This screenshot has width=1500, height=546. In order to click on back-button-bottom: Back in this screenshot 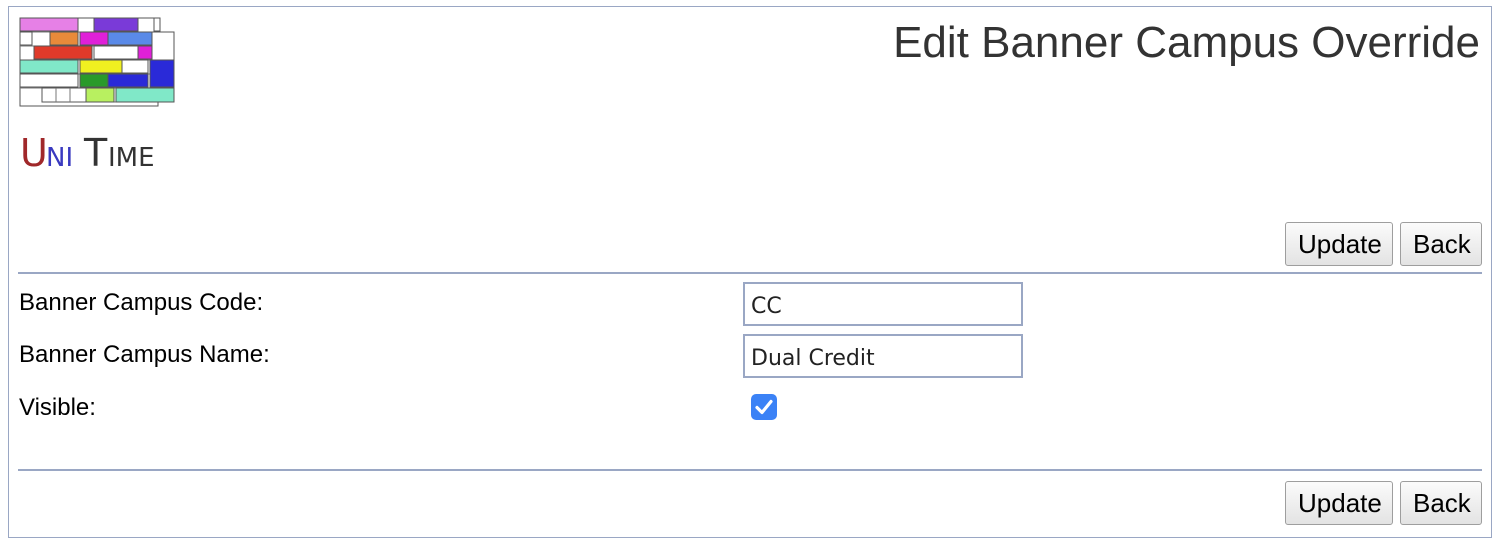, I will do `click(1441, 503)`.